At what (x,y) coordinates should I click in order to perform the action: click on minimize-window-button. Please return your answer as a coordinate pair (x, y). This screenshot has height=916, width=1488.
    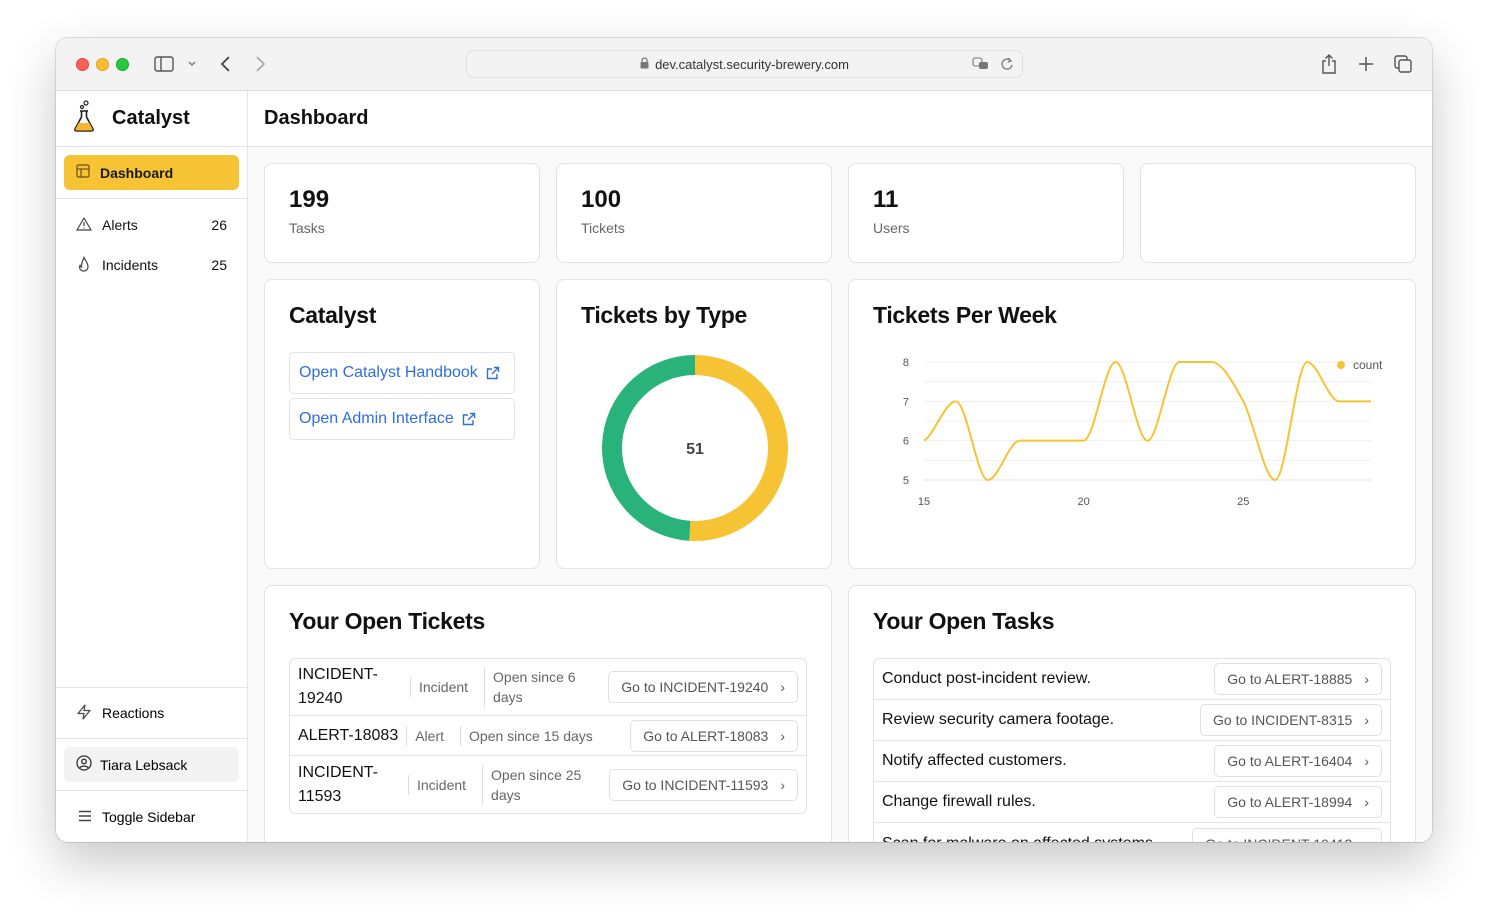
    Looking at the image, I should click on (102, 64).